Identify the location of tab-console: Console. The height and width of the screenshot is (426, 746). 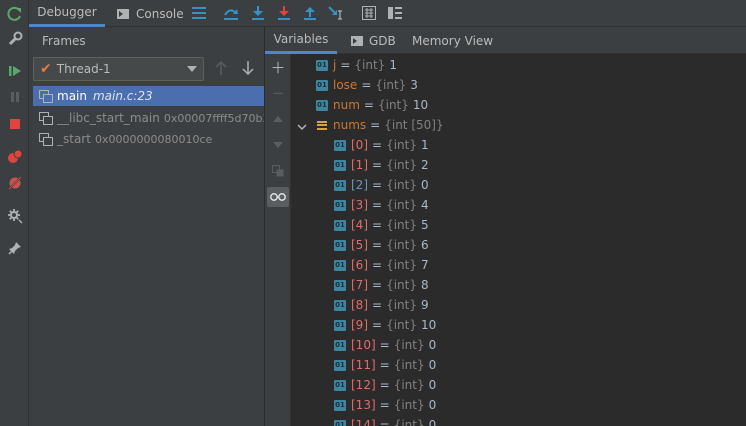
(152, 13).